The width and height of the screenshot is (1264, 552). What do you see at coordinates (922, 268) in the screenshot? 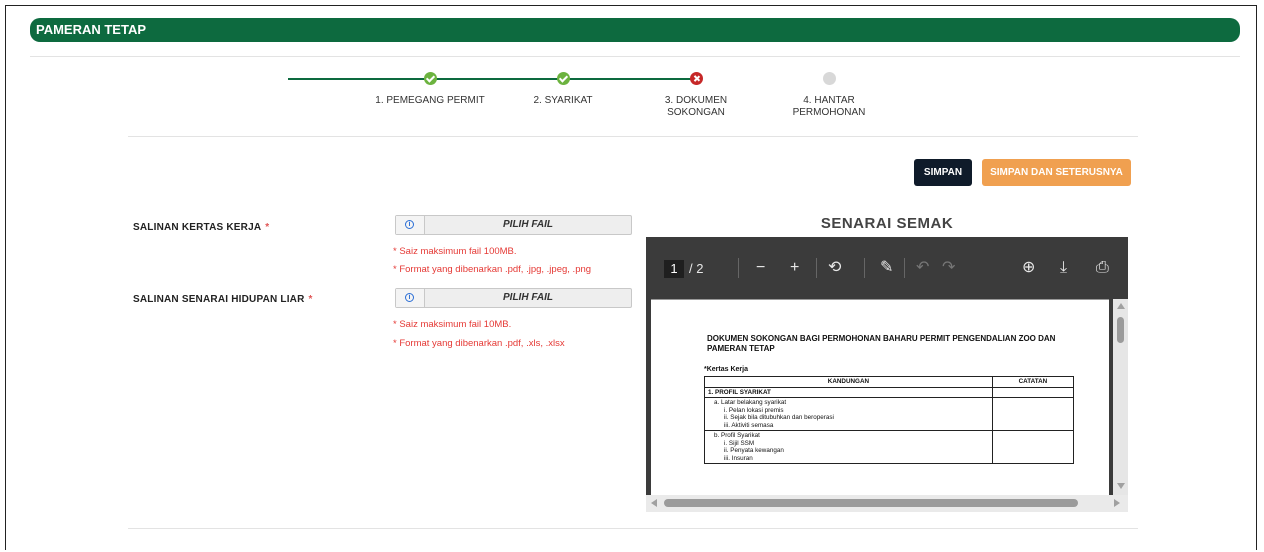
I see `undo-icon: ↶` at bounding box center [922, 268].